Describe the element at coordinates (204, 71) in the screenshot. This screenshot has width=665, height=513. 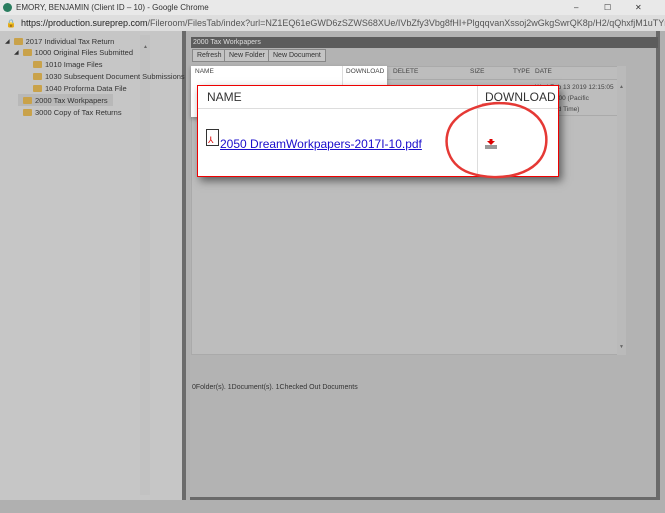
I see `col-name: NAME` at that location.